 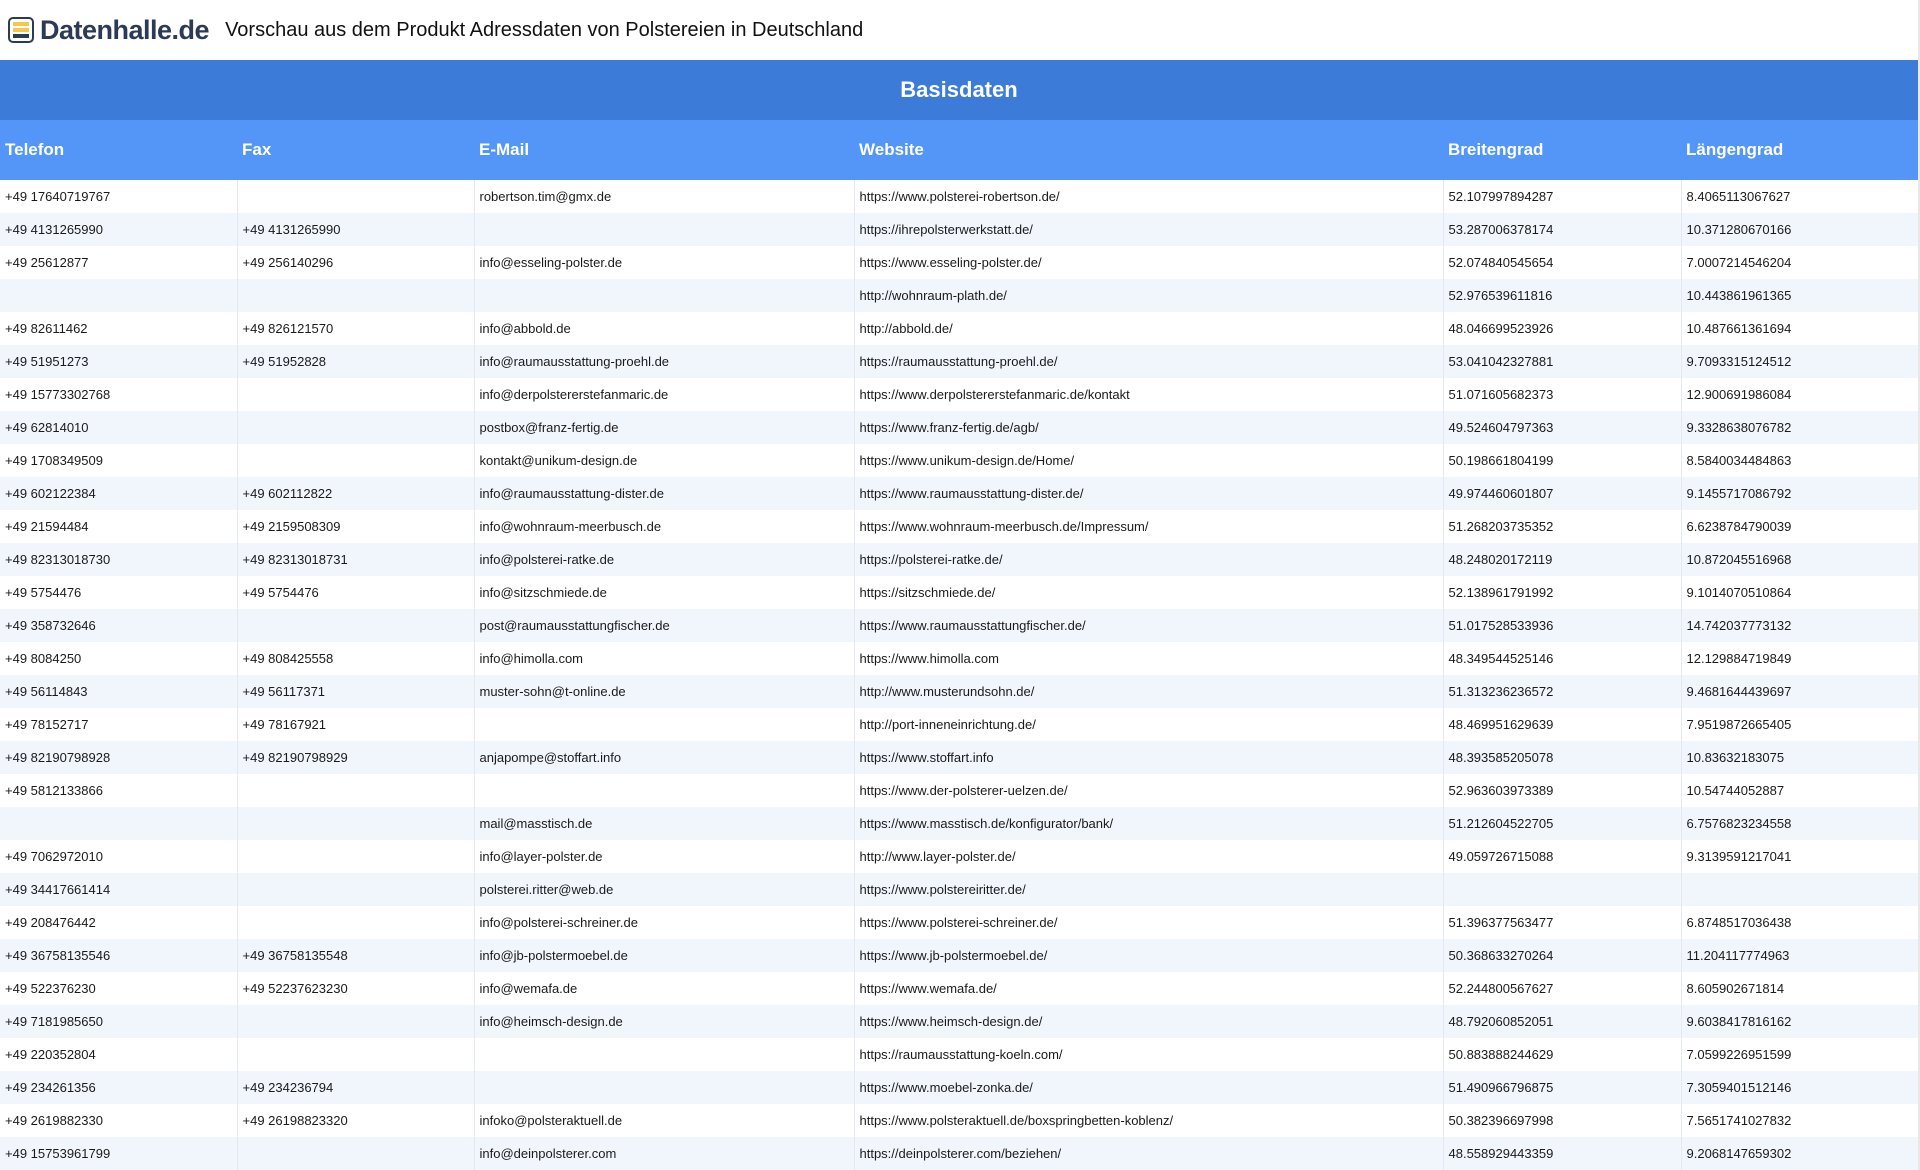 What do you see at coordinates (664, 823) in the screenshot?
I see `cell-email: mail@masstisch.de` at bounding box center [664, 823].